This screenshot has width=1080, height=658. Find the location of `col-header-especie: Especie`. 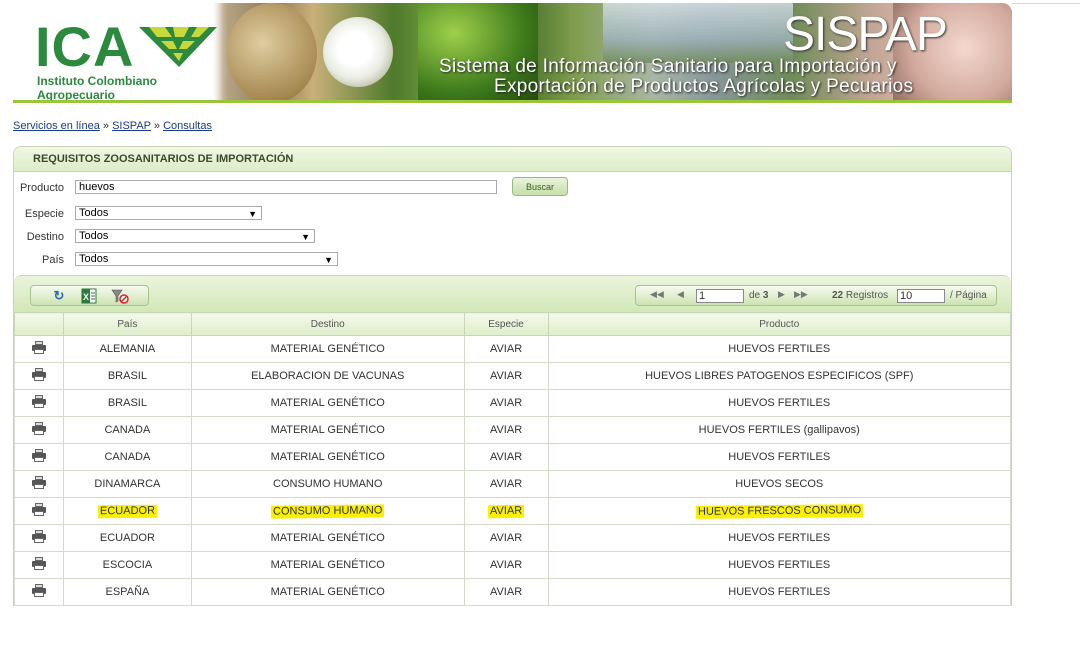

col-header-especie: Especie is located at coordinates (506, 324).